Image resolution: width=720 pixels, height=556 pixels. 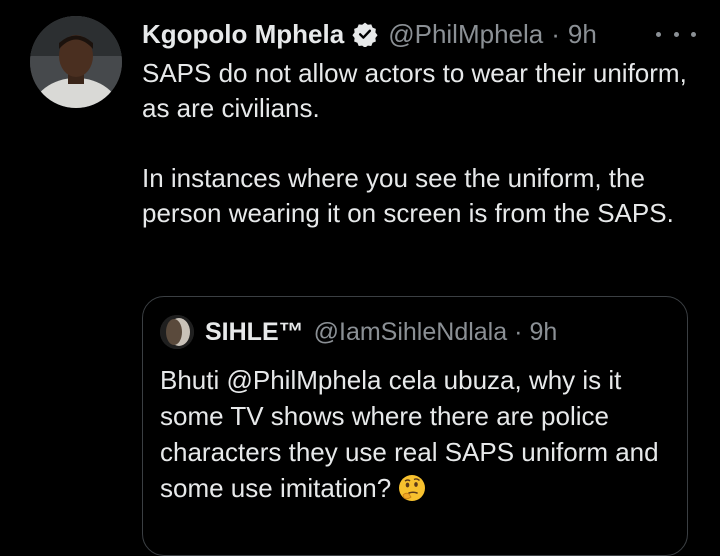 What do you see at coordinates (76, 62) in the screenshot?
I see `author-avatar` at bounding box center [76, 62].